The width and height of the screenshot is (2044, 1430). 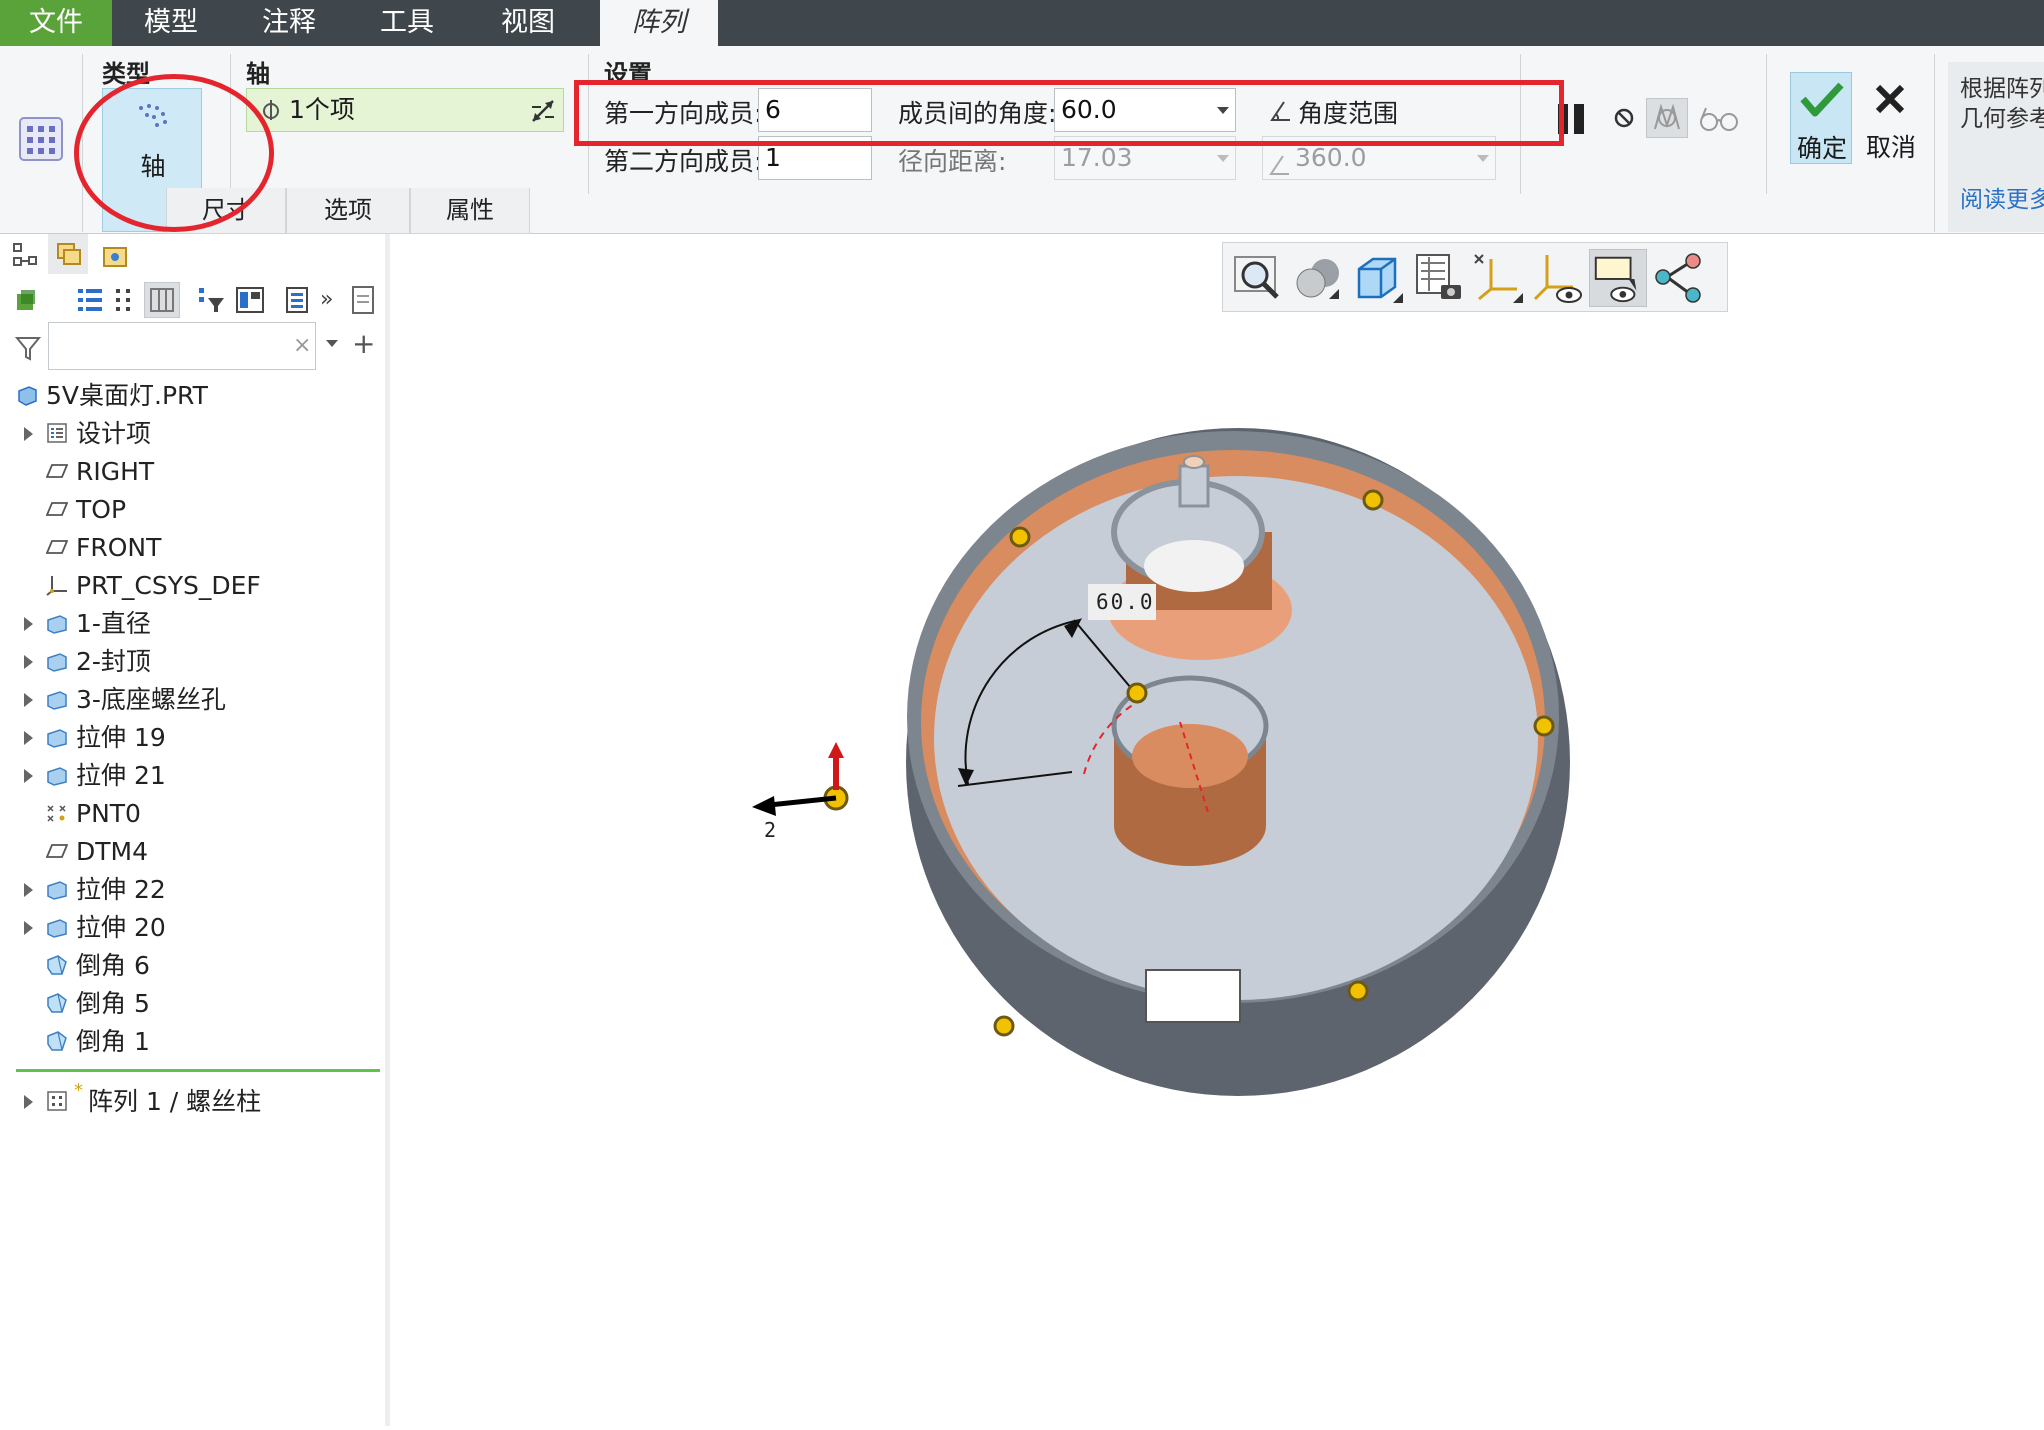 What do you see at coordinates (192, 776) in the screenshot?
I see `tree-item-extrude-21: 拉伸 21` at bounding box center [192, 776].